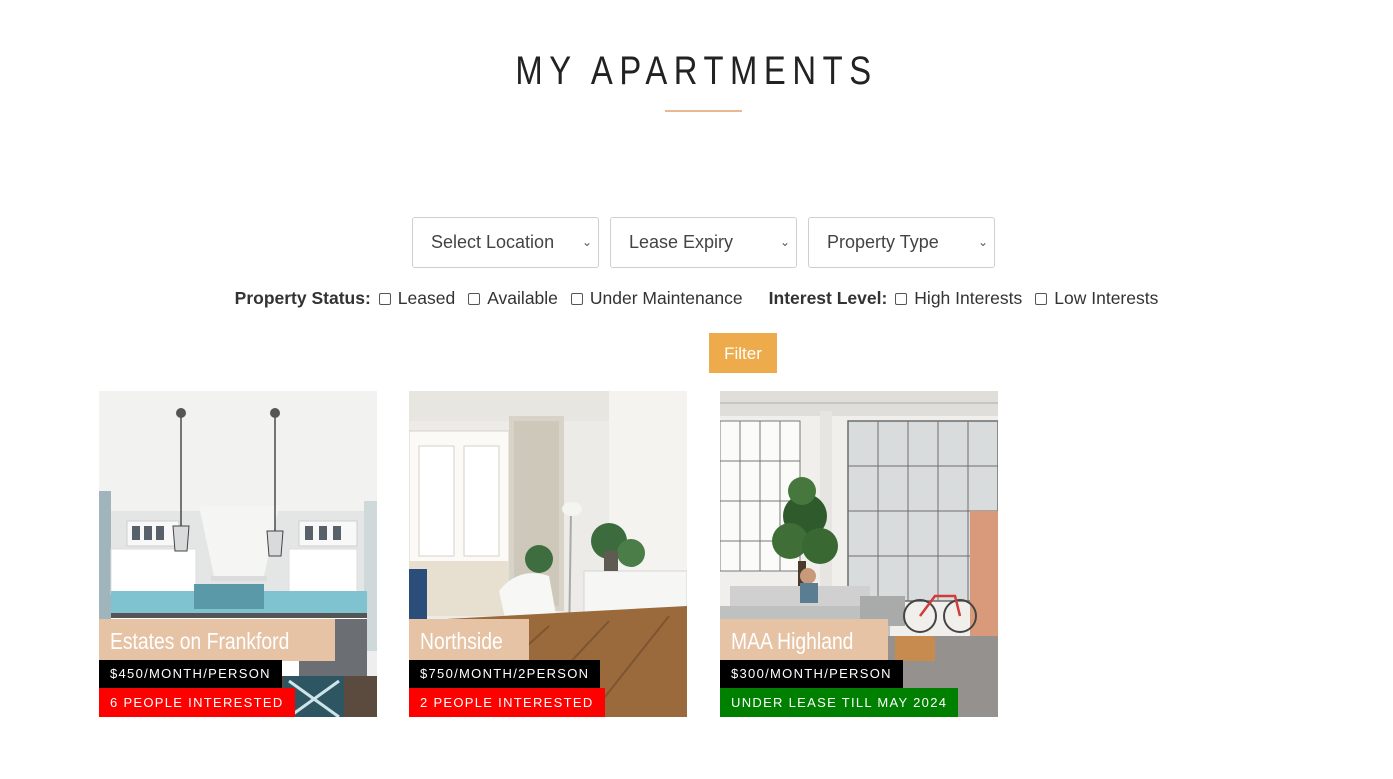  What do you see at coordinates (696, 71) in the screenshot?
I see `page-title: MY APARTMENTS` at bounding box center [696, 71].